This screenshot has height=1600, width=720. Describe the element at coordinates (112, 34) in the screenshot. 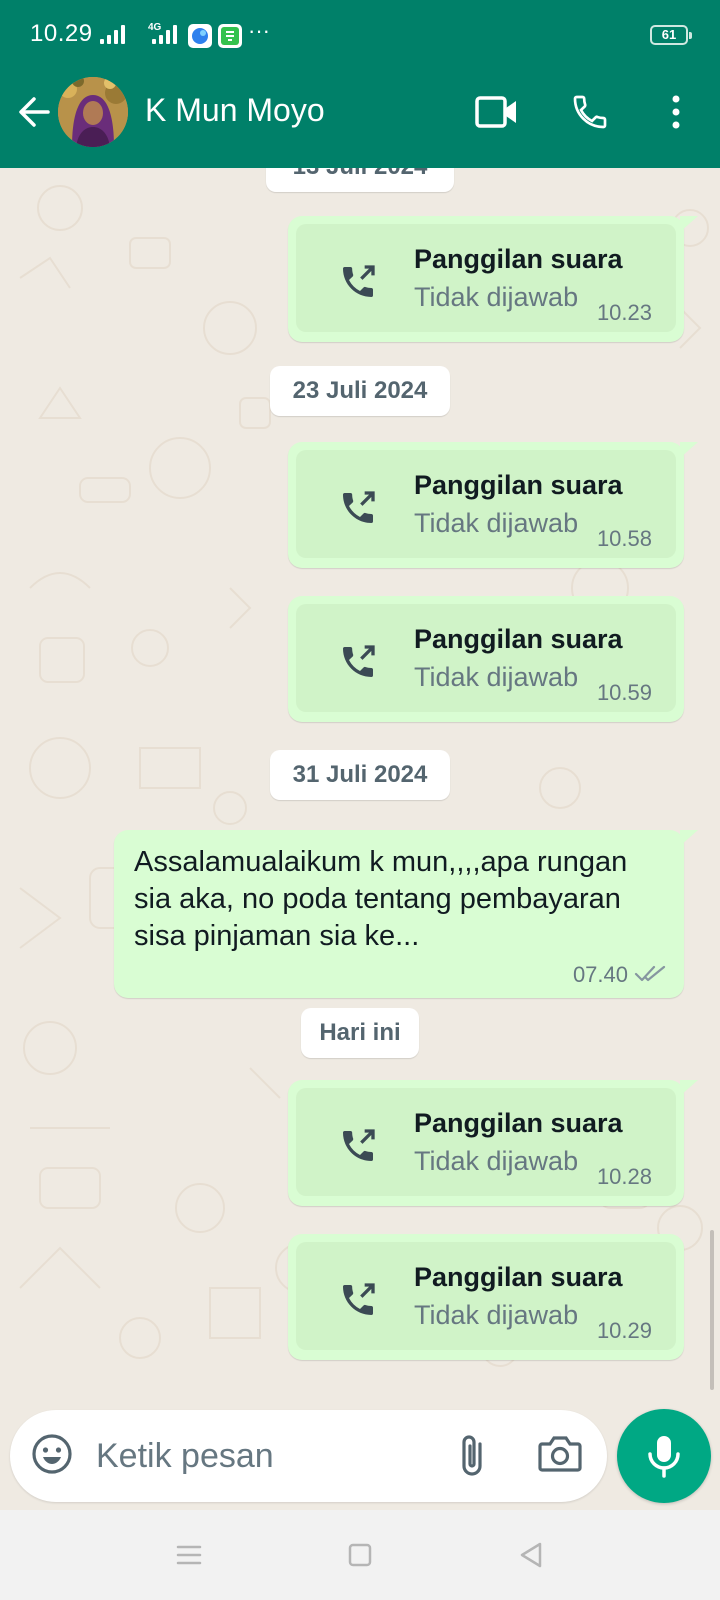

I see `signal-icon` at that location.